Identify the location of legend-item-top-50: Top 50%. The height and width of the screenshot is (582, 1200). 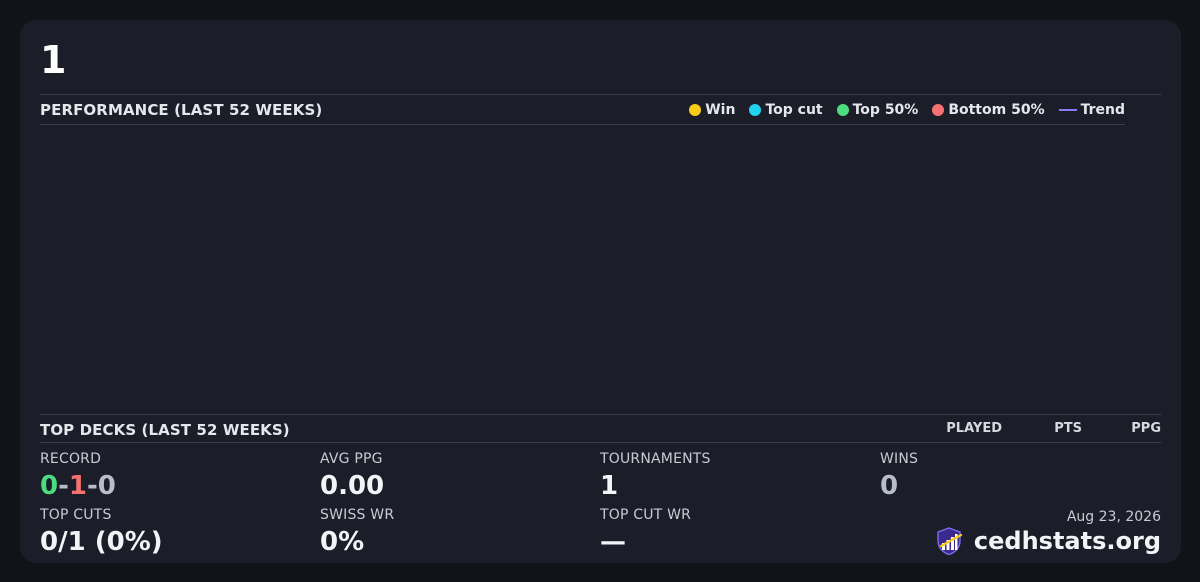
(877, 110).